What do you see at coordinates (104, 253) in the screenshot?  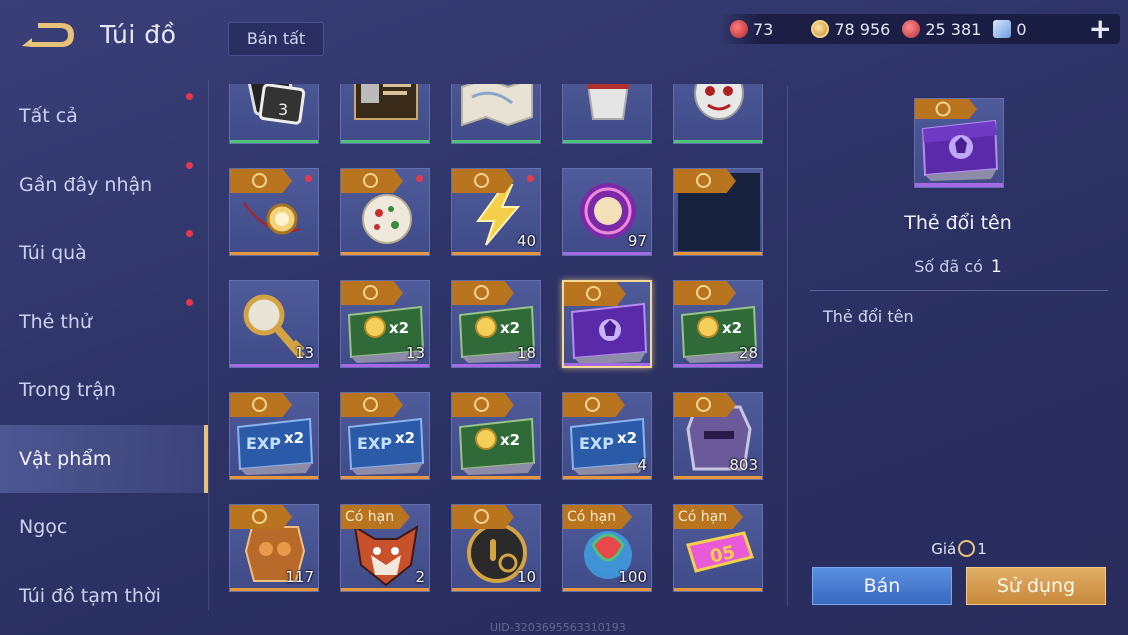 I see `sidebar-item-gift-bags: Túi quà` at bounding box center [104, 253].